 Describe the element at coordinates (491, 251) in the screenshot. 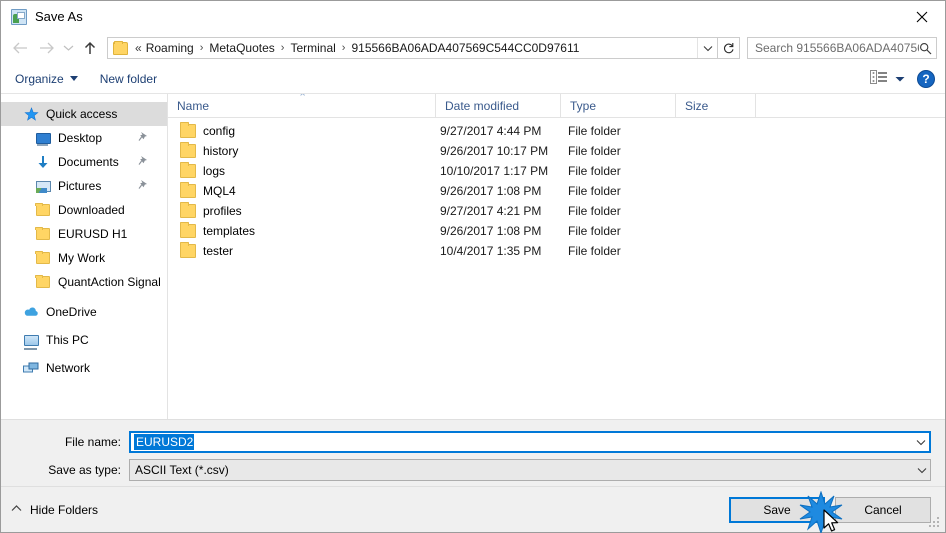

I see `file-date: 10/4/2017 1:35 PM` at that location.